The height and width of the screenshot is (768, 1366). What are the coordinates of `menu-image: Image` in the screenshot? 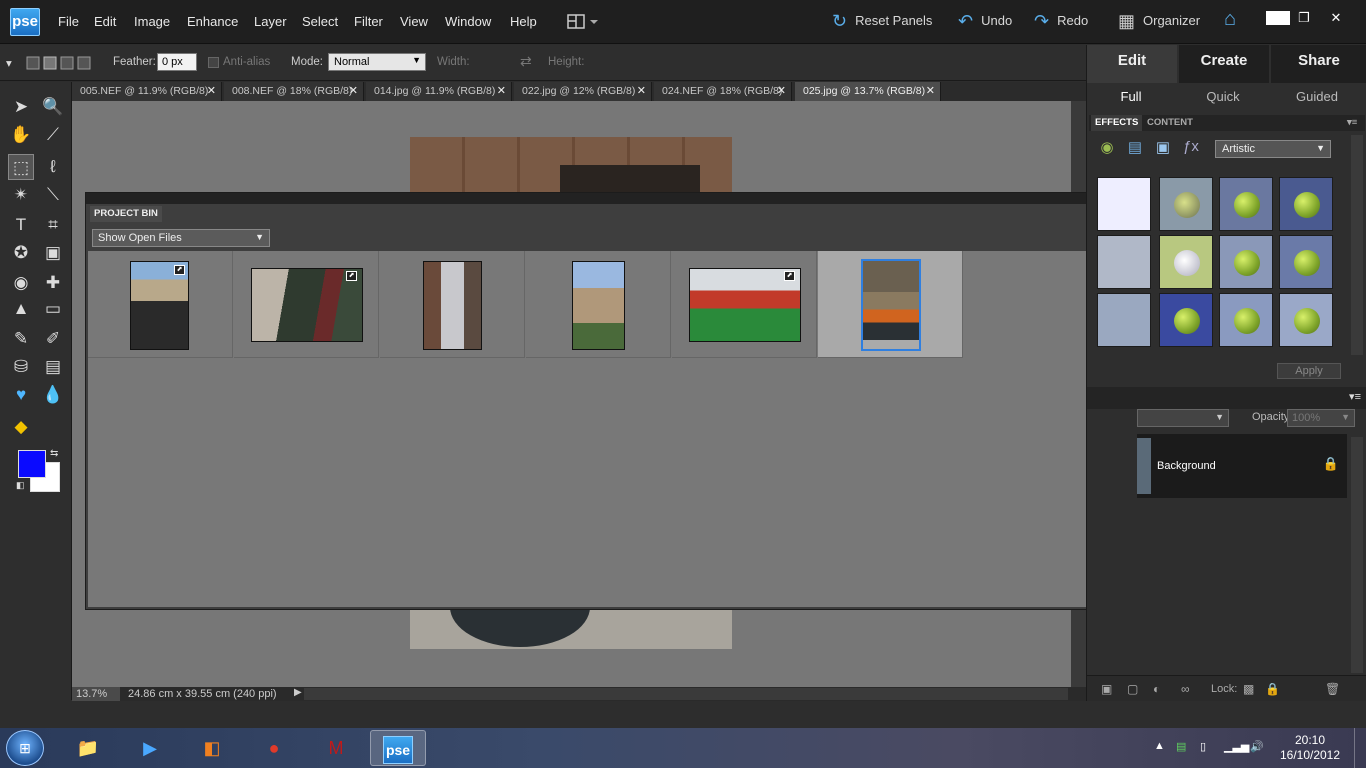 It's located at (152, 21).